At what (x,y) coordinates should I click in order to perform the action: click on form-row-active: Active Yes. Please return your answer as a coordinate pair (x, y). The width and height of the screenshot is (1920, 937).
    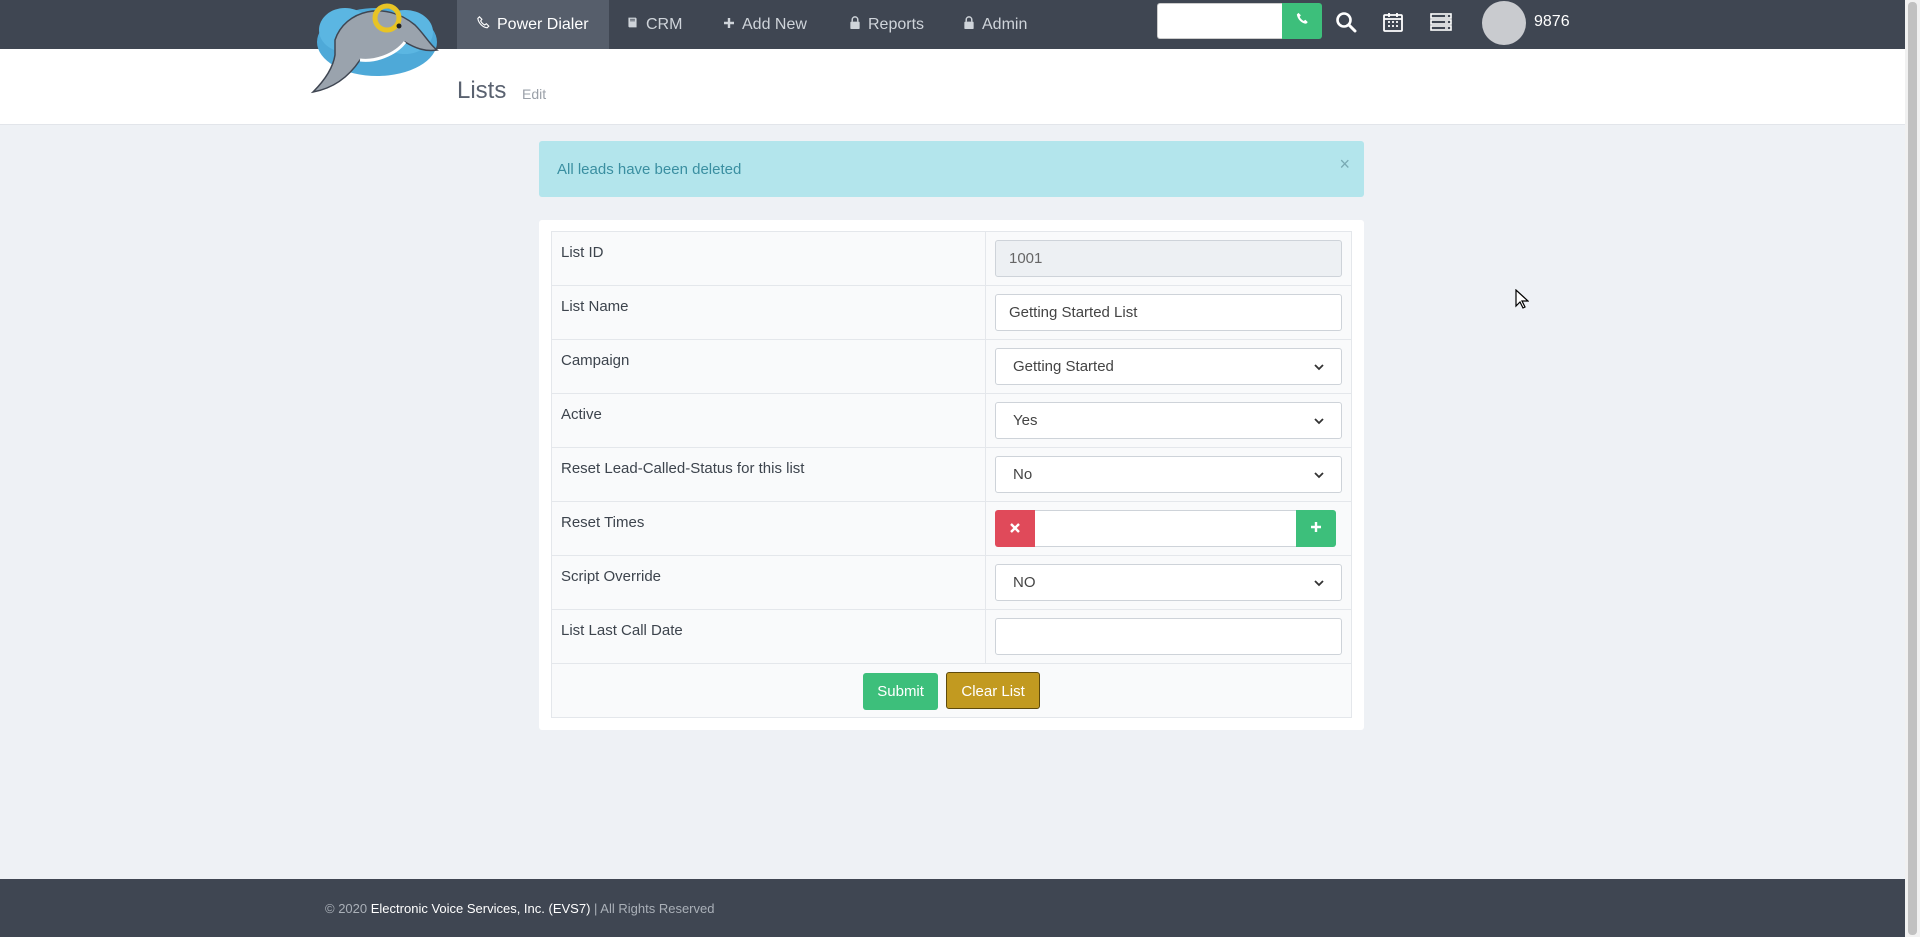
    Looking at the image, I should click on (951, 420).